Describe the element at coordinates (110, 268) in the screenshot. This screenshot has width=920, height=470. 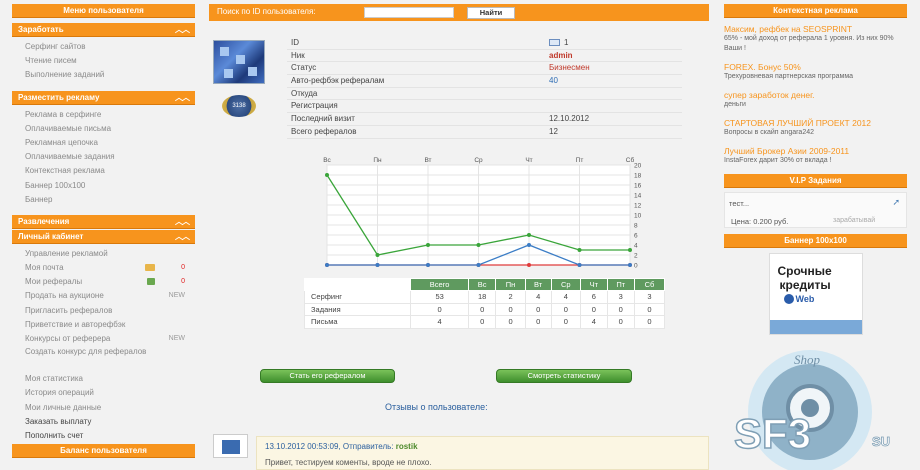
I see `menu-item-my-mail: Моя почта 0` at that location.